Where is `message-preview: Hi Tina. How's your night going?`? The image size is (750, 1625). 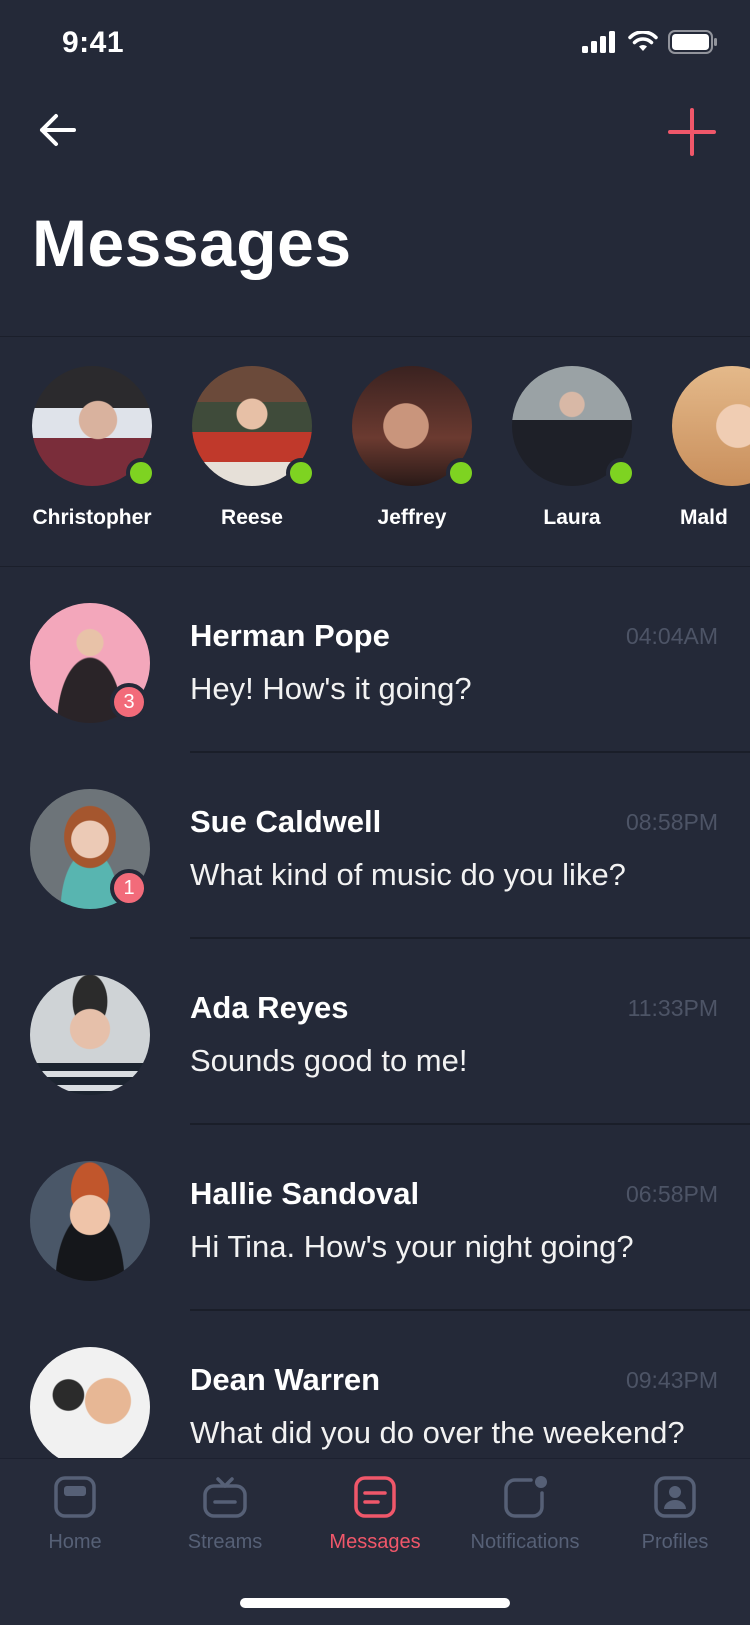 message-preview: Hi Tina. How's your night going? is located at coordinates (412, 1246).